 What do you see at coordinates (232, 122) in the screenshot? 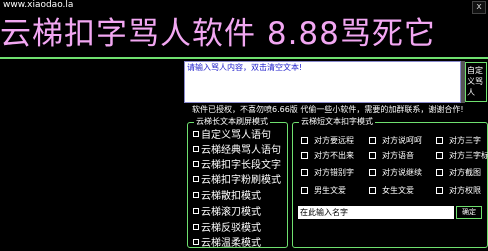
I see `long-text-mode-legend: 云梯长文本刷屏模式` at bounding box center [232, 122].